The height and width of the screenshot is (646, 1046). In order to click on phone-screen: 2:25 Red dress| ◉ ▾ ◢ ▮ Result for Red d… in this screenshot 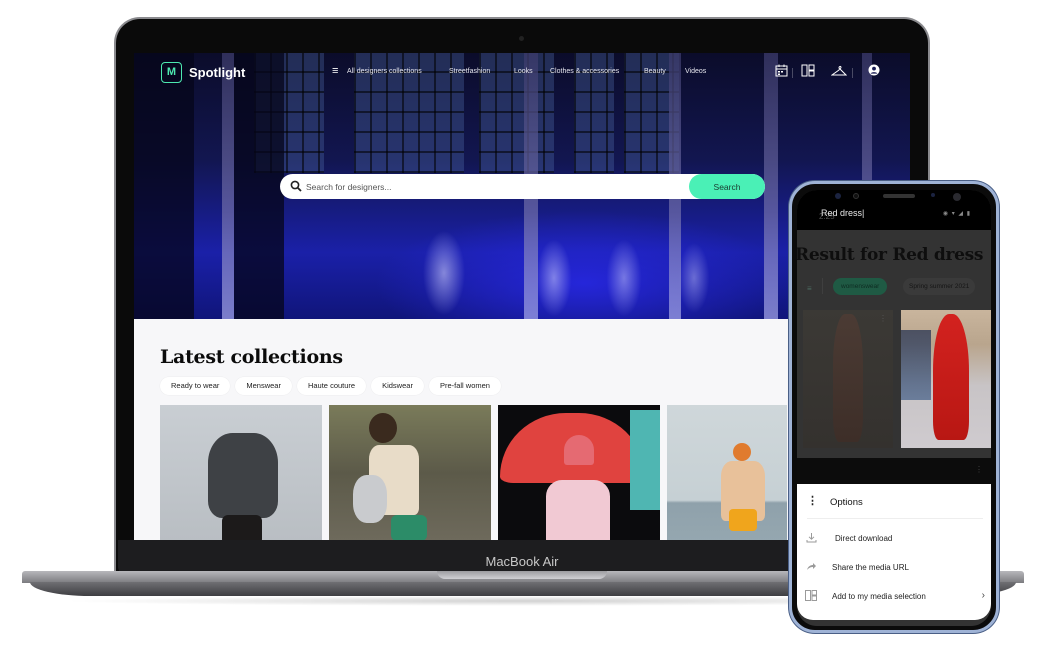, I will do `click(894, 408)`.